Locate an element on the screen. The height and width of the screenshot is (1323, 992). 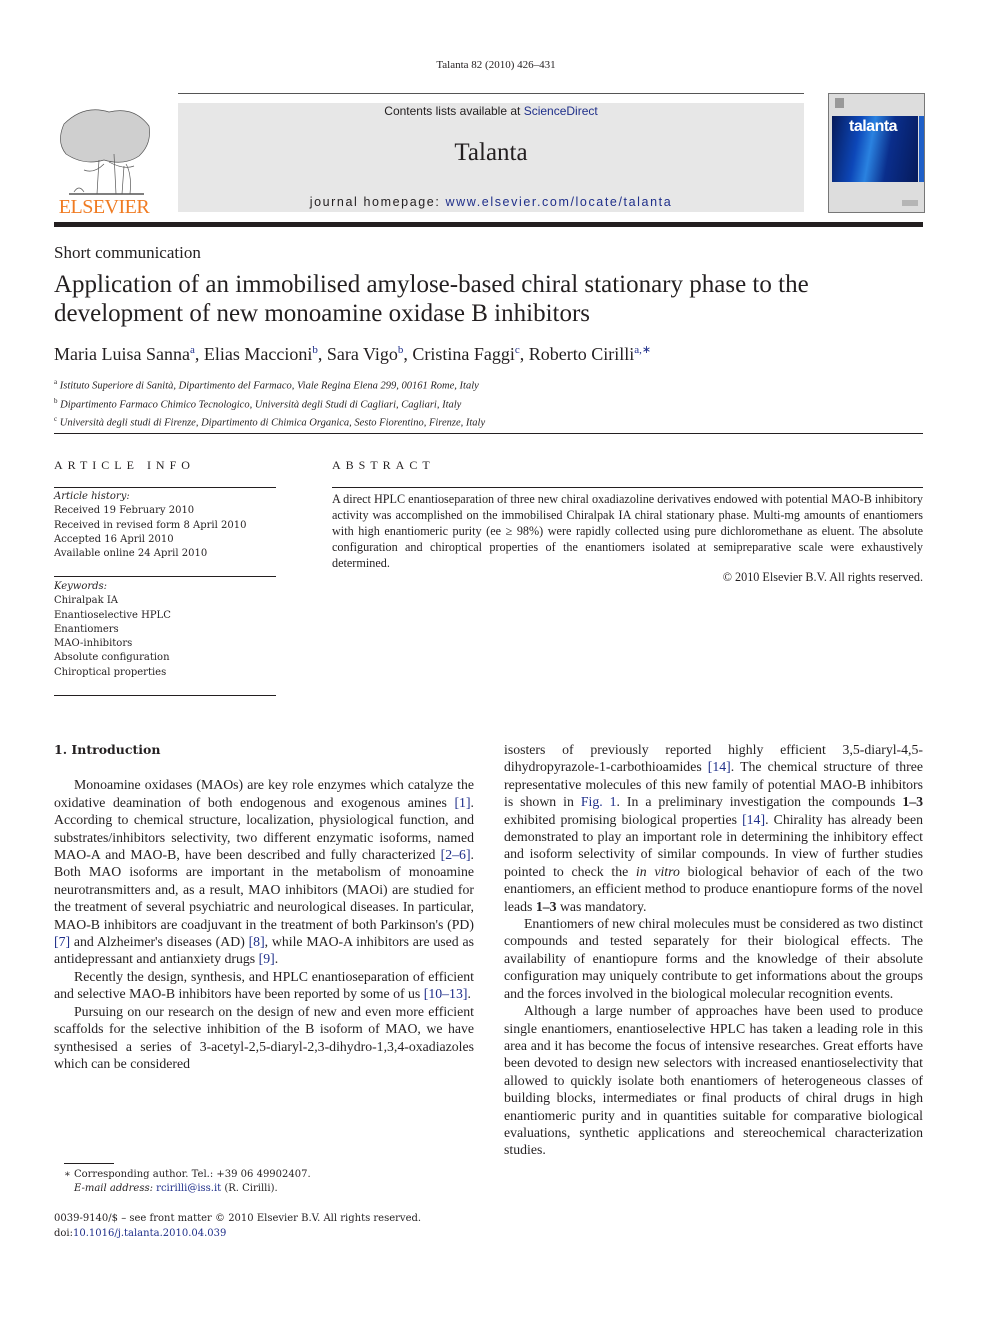
citation-link: [10–13] is located at coordinates (446, 993).